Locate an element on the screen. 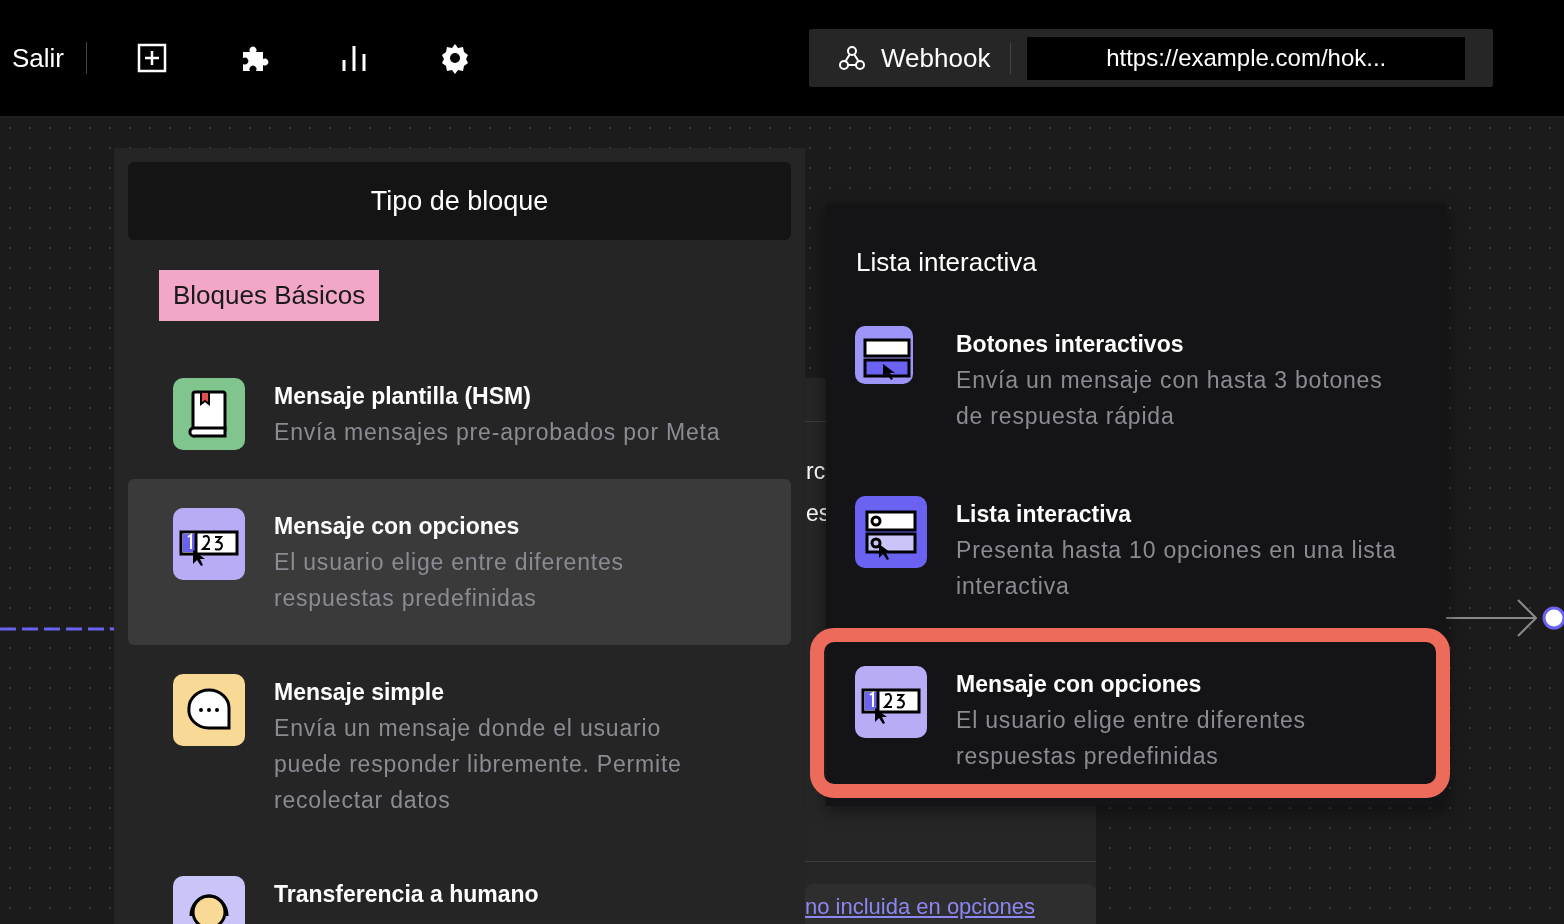 The height and width of the screenshot is (924, 1564). connector-port is located at coordinates (1553, 618).